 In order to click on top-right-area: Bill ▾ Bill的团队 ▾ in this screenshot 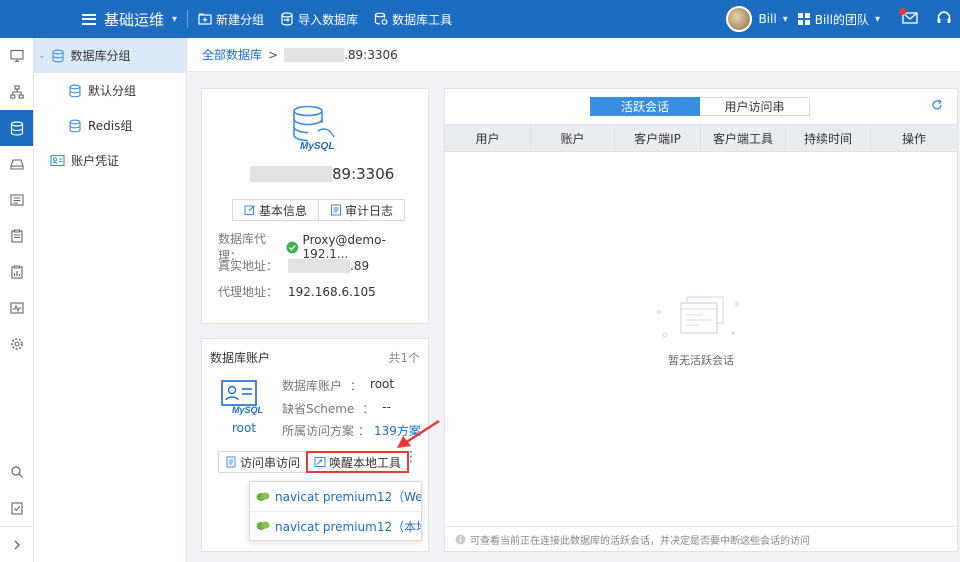, I will do `click(843, 19)`.